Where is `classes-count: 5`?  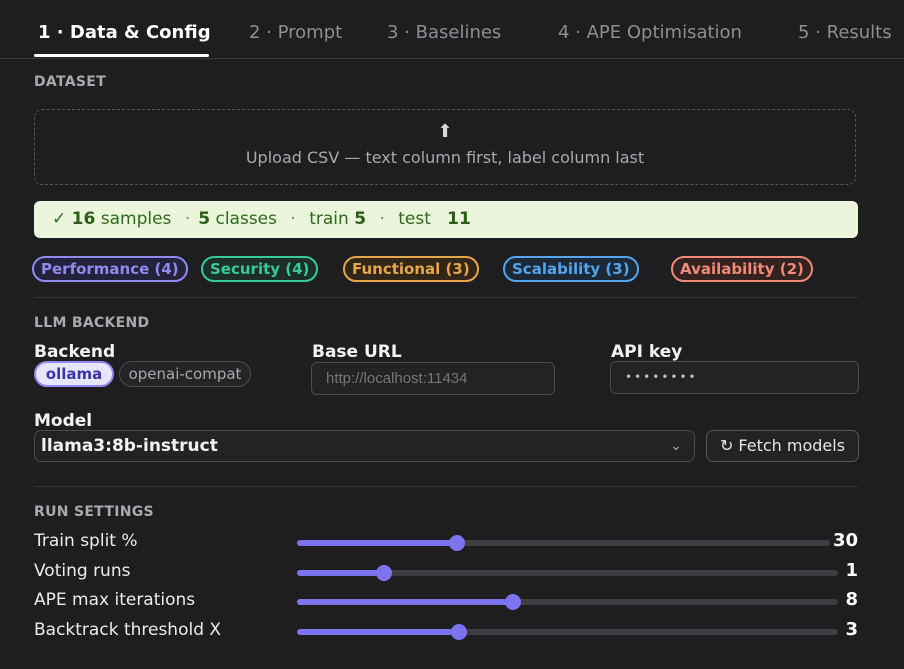
classes-count: 5 is located at coordinates (204, 219).